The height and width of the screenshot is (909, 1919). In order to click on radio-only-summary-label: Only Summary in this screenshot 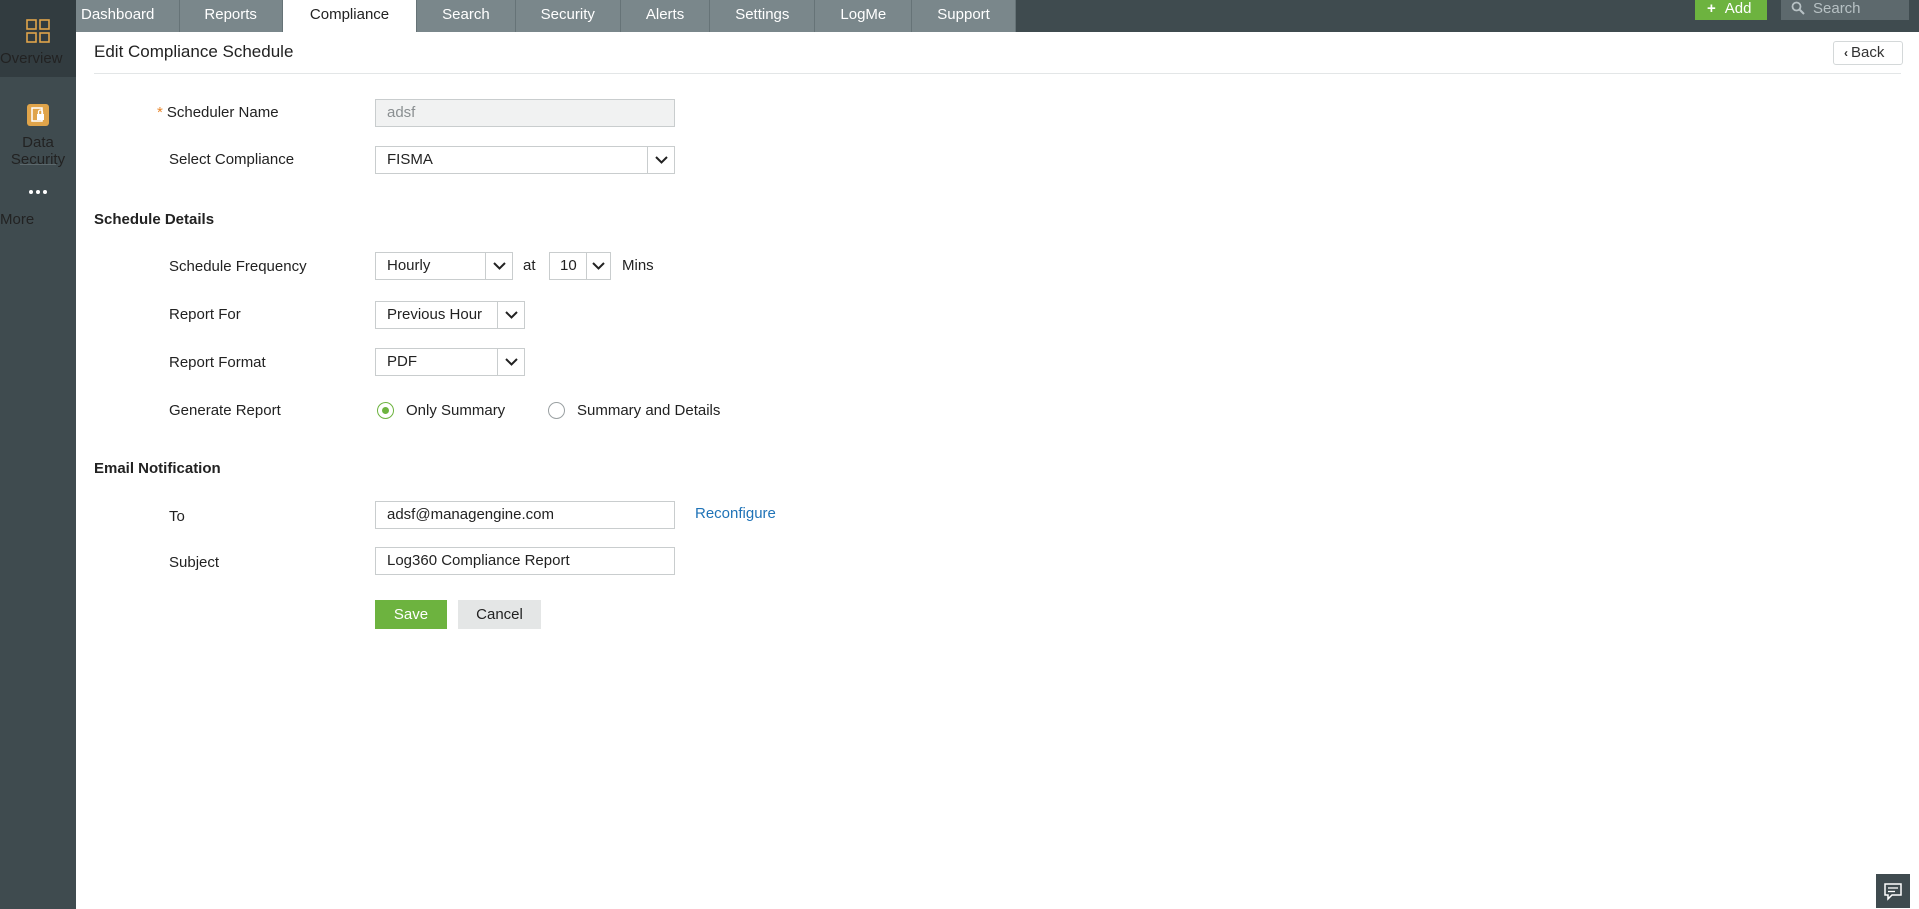, I will do `click(456, 410)`.